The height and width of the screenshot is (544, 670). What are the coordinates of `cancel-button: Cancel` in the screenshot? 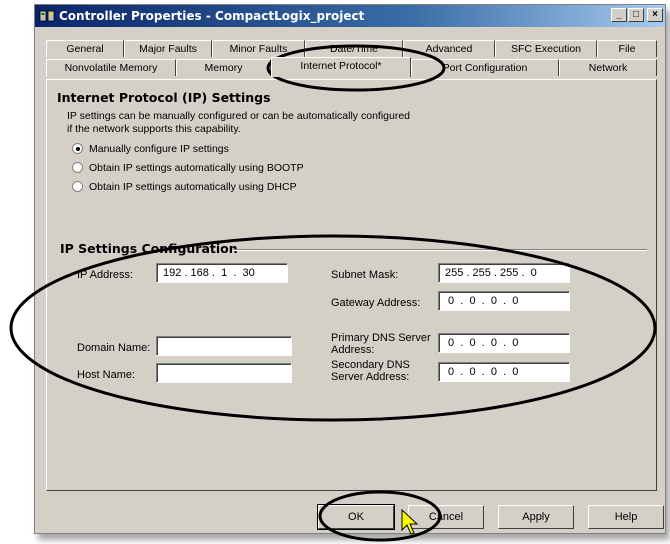 It's located at (446, 517).